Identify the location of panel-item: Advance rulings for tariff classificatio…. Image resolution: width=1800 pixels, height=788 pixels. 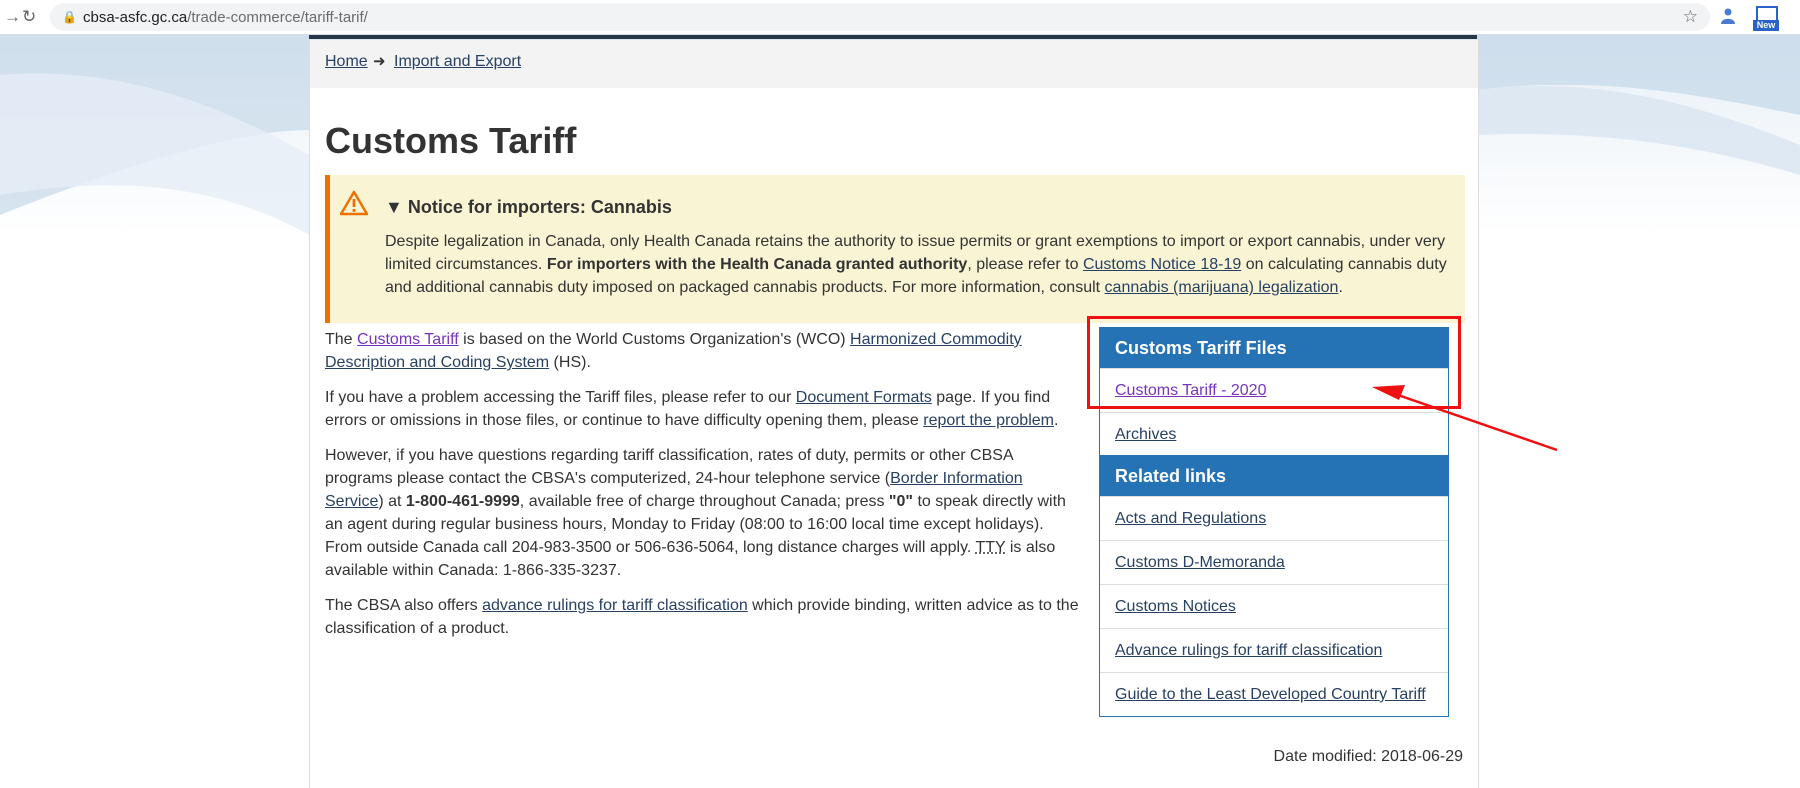
(1274, 650).